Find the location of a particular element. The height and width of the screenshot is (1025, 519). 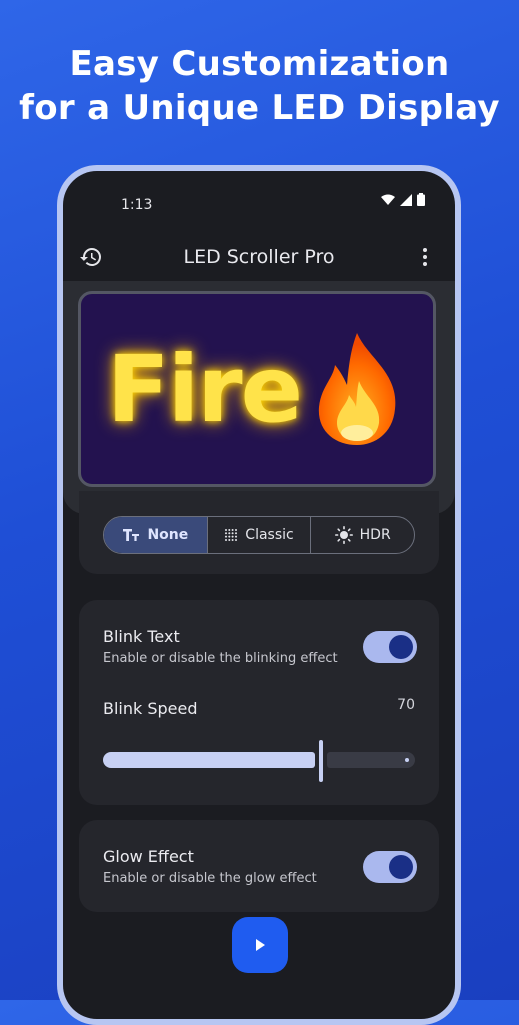

slider-stop-indicator is located at coordinates (407, 760).